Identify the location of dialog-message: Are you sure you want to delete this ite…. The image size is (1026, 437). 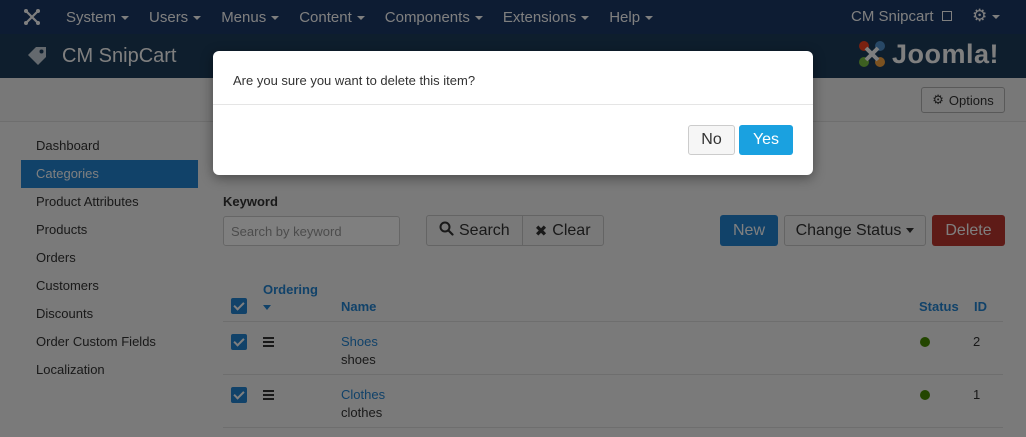
(354, 80).